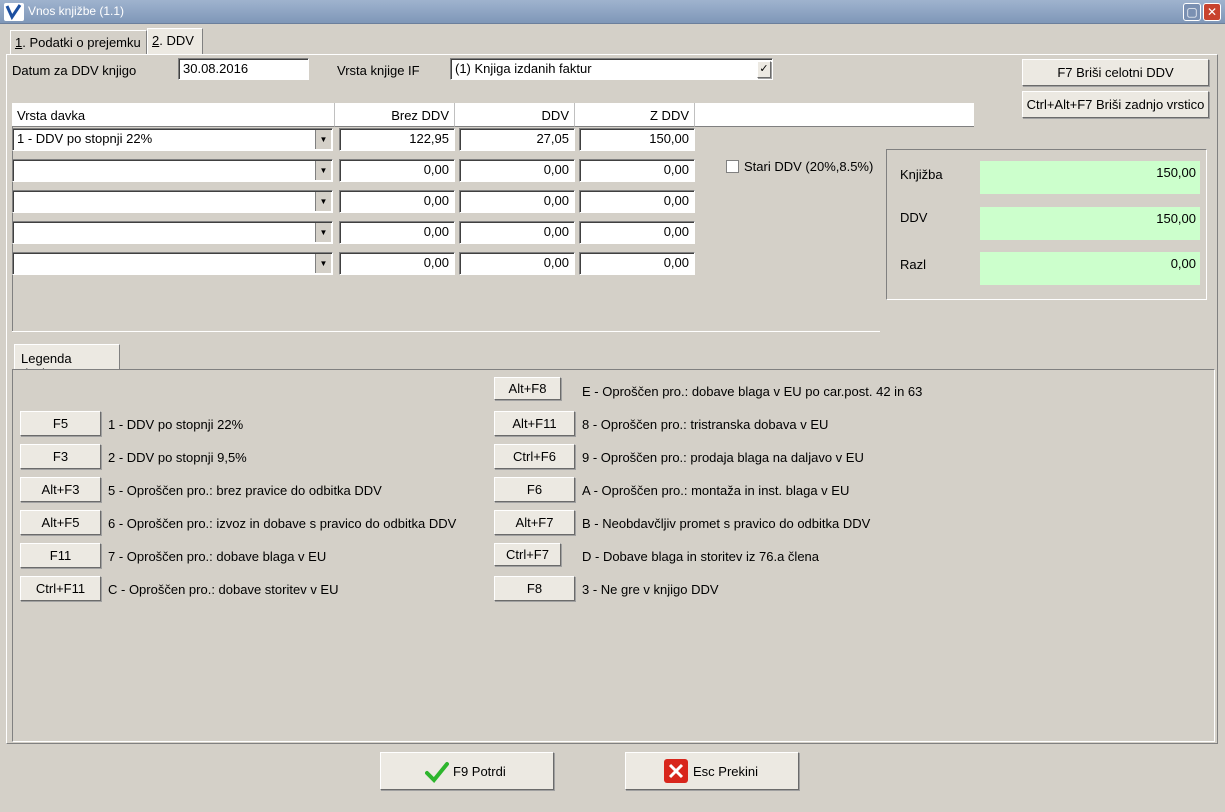 The width and height of the screenshot is (1225, 812). Describe the element at coordinates (809, 166) in the screenshot. I see `old-vat-label: Stari DDV (20%,8.5%)` at that location.